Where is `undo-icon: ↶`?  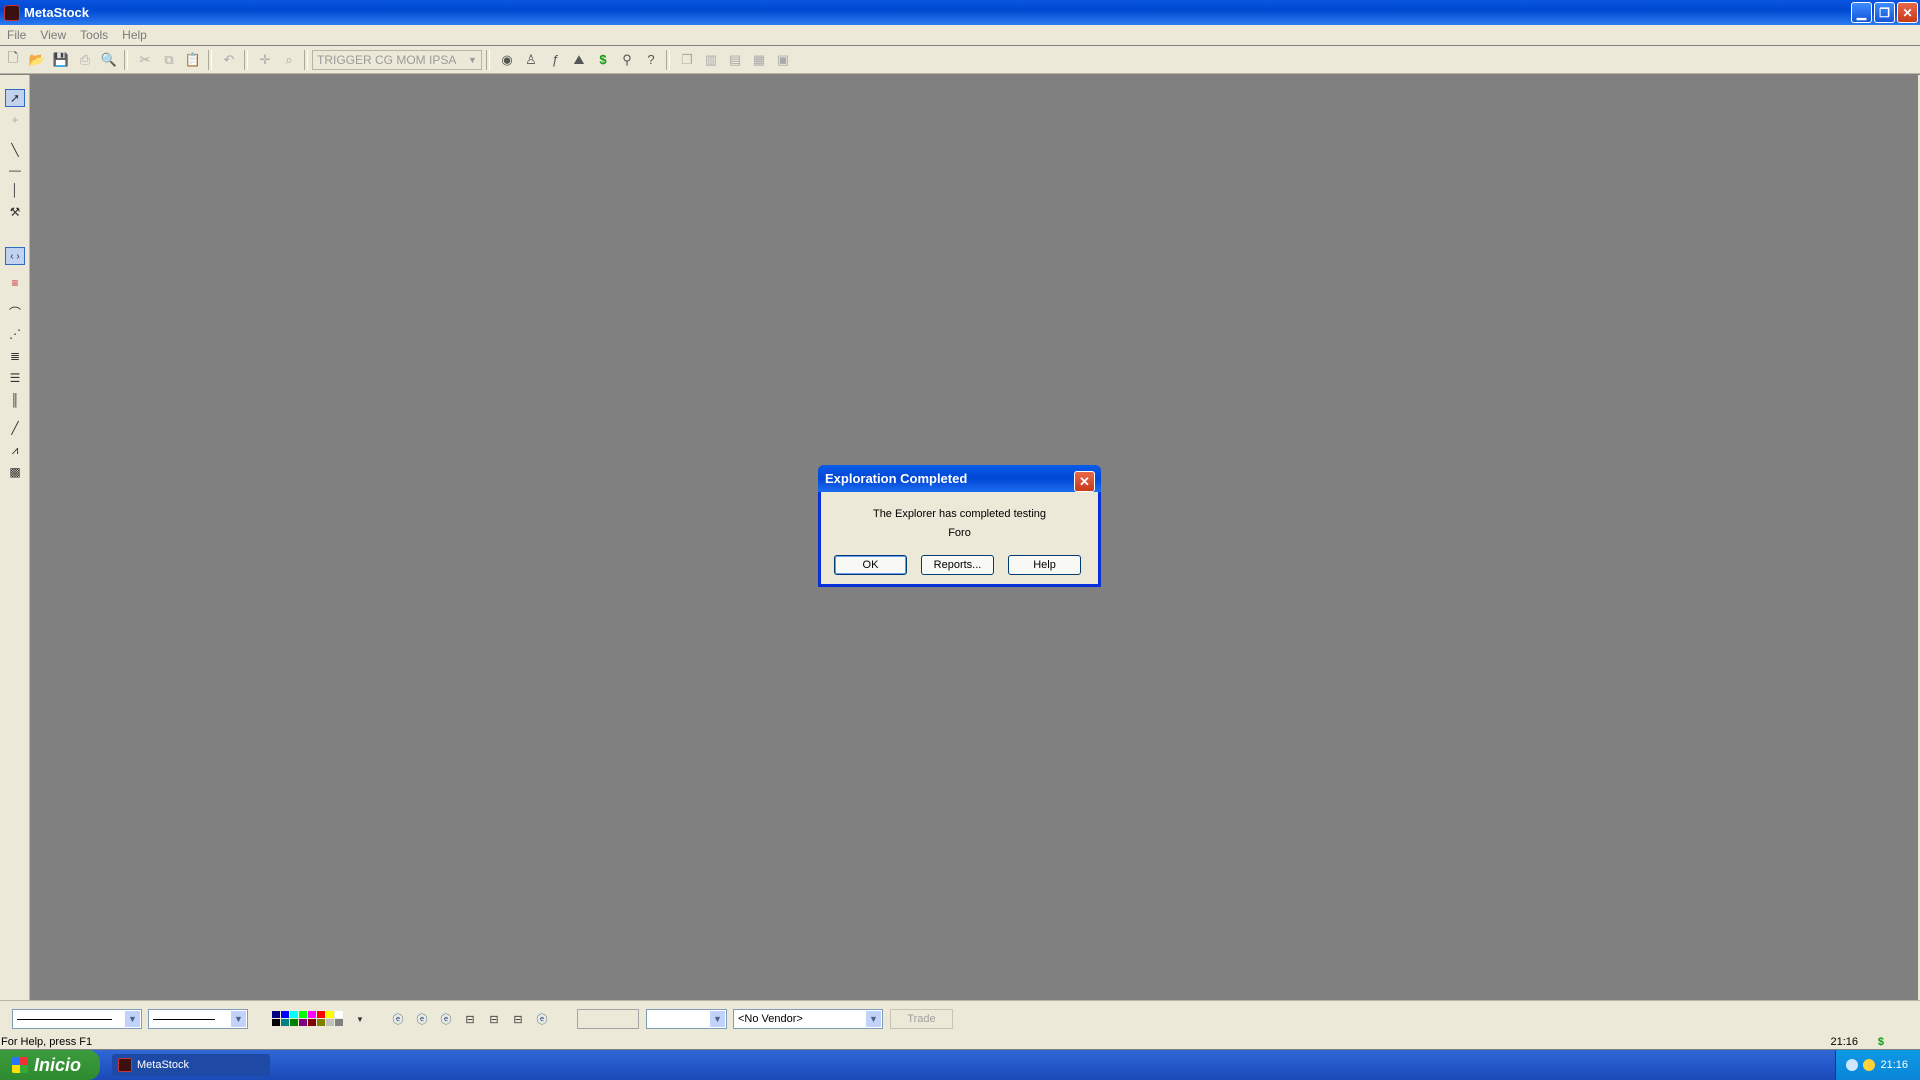 undo-icon: ↶ is located at coordinates (229, 60).